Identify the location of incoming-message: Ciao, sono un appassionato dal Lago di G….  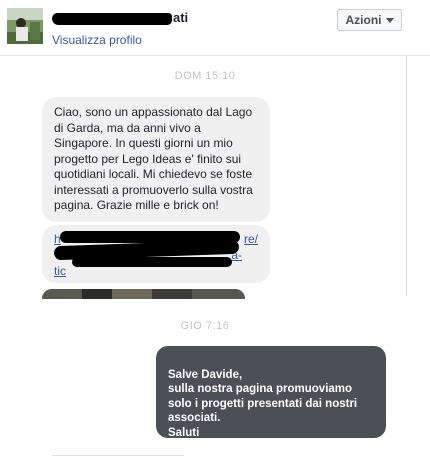
(156, 159).